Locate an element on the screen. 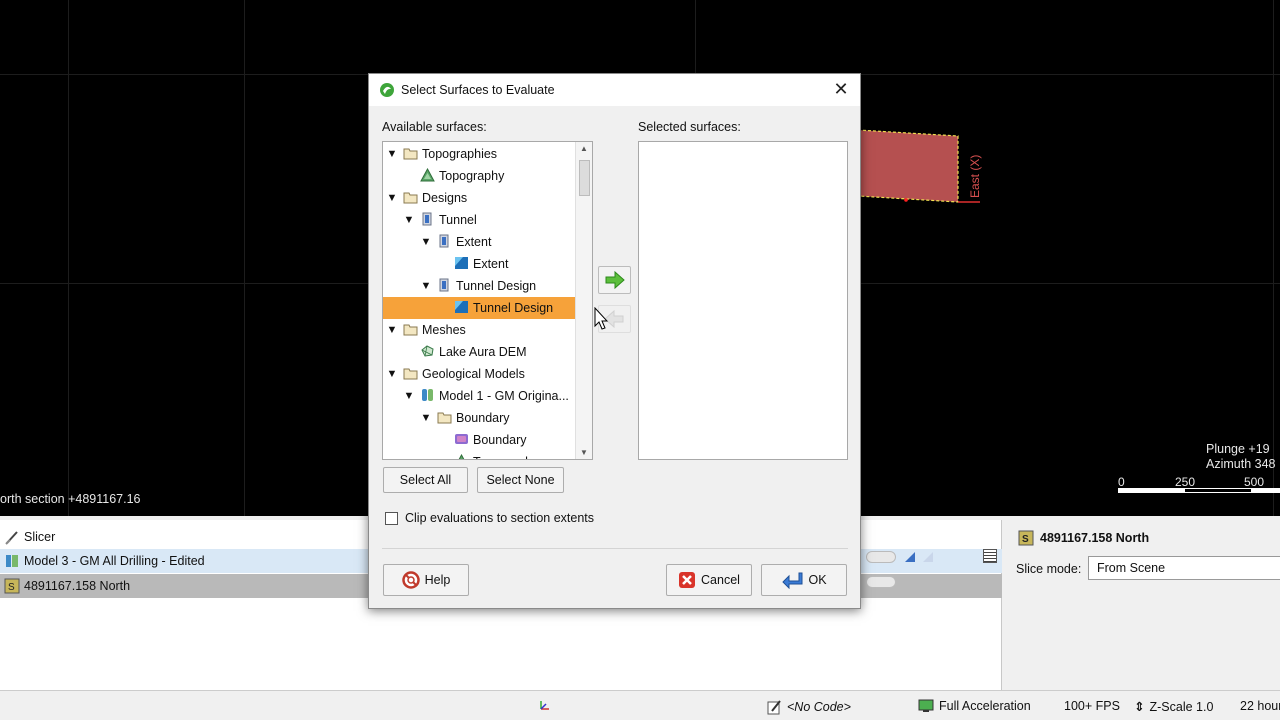 This screenshot has width=1280, height=720. tree-item: ▼ Tunnel Design is located at coordinates (479, 286).